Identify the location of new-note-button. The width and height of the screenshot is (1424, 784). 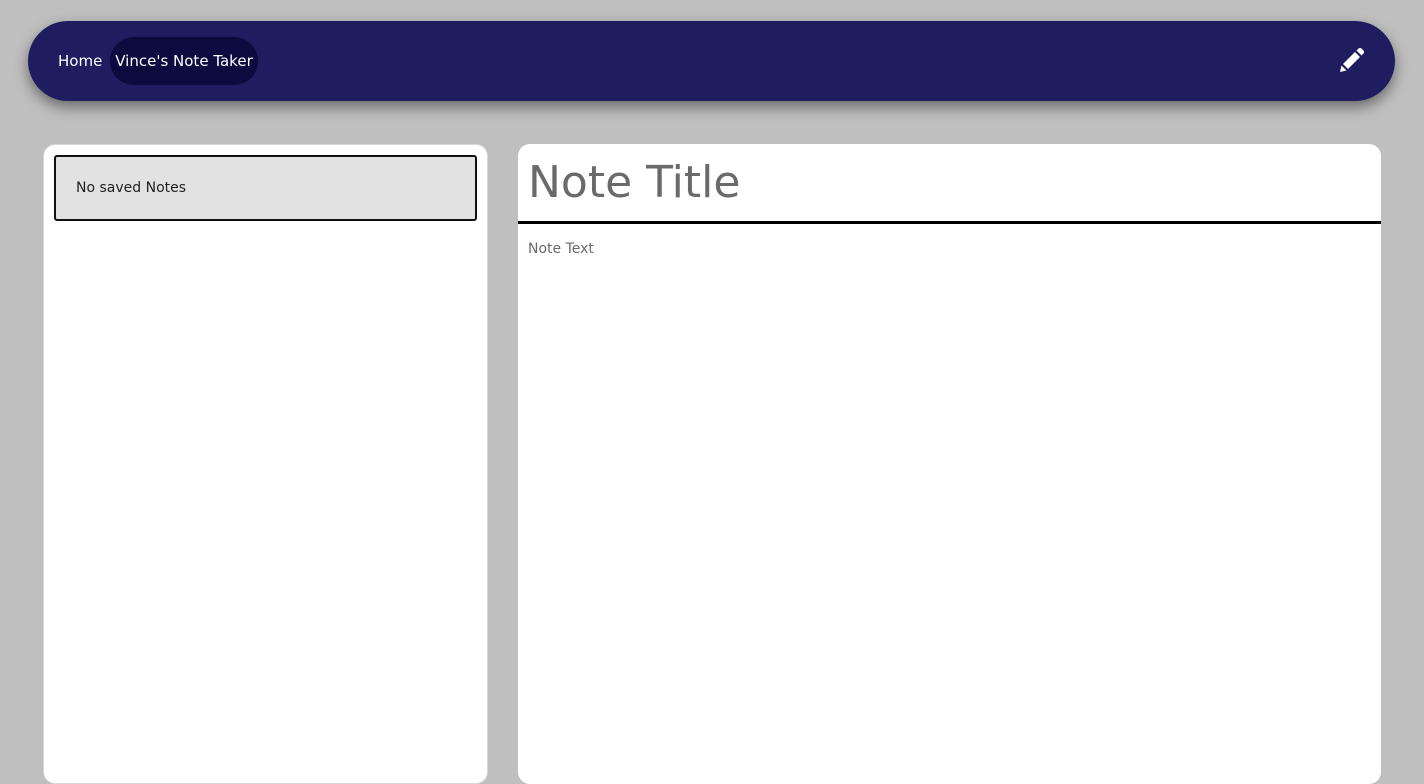
(1351, 61).